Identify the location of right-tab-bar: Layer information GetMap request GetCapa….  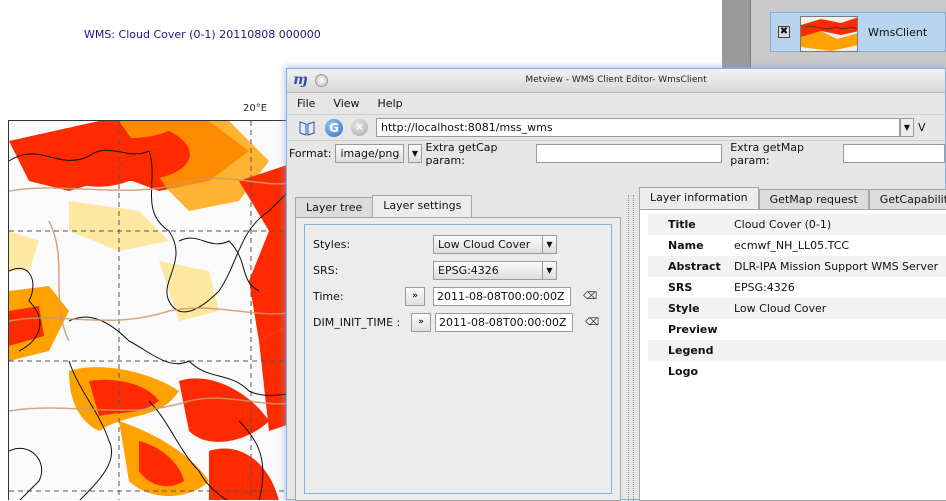
(792, 198).